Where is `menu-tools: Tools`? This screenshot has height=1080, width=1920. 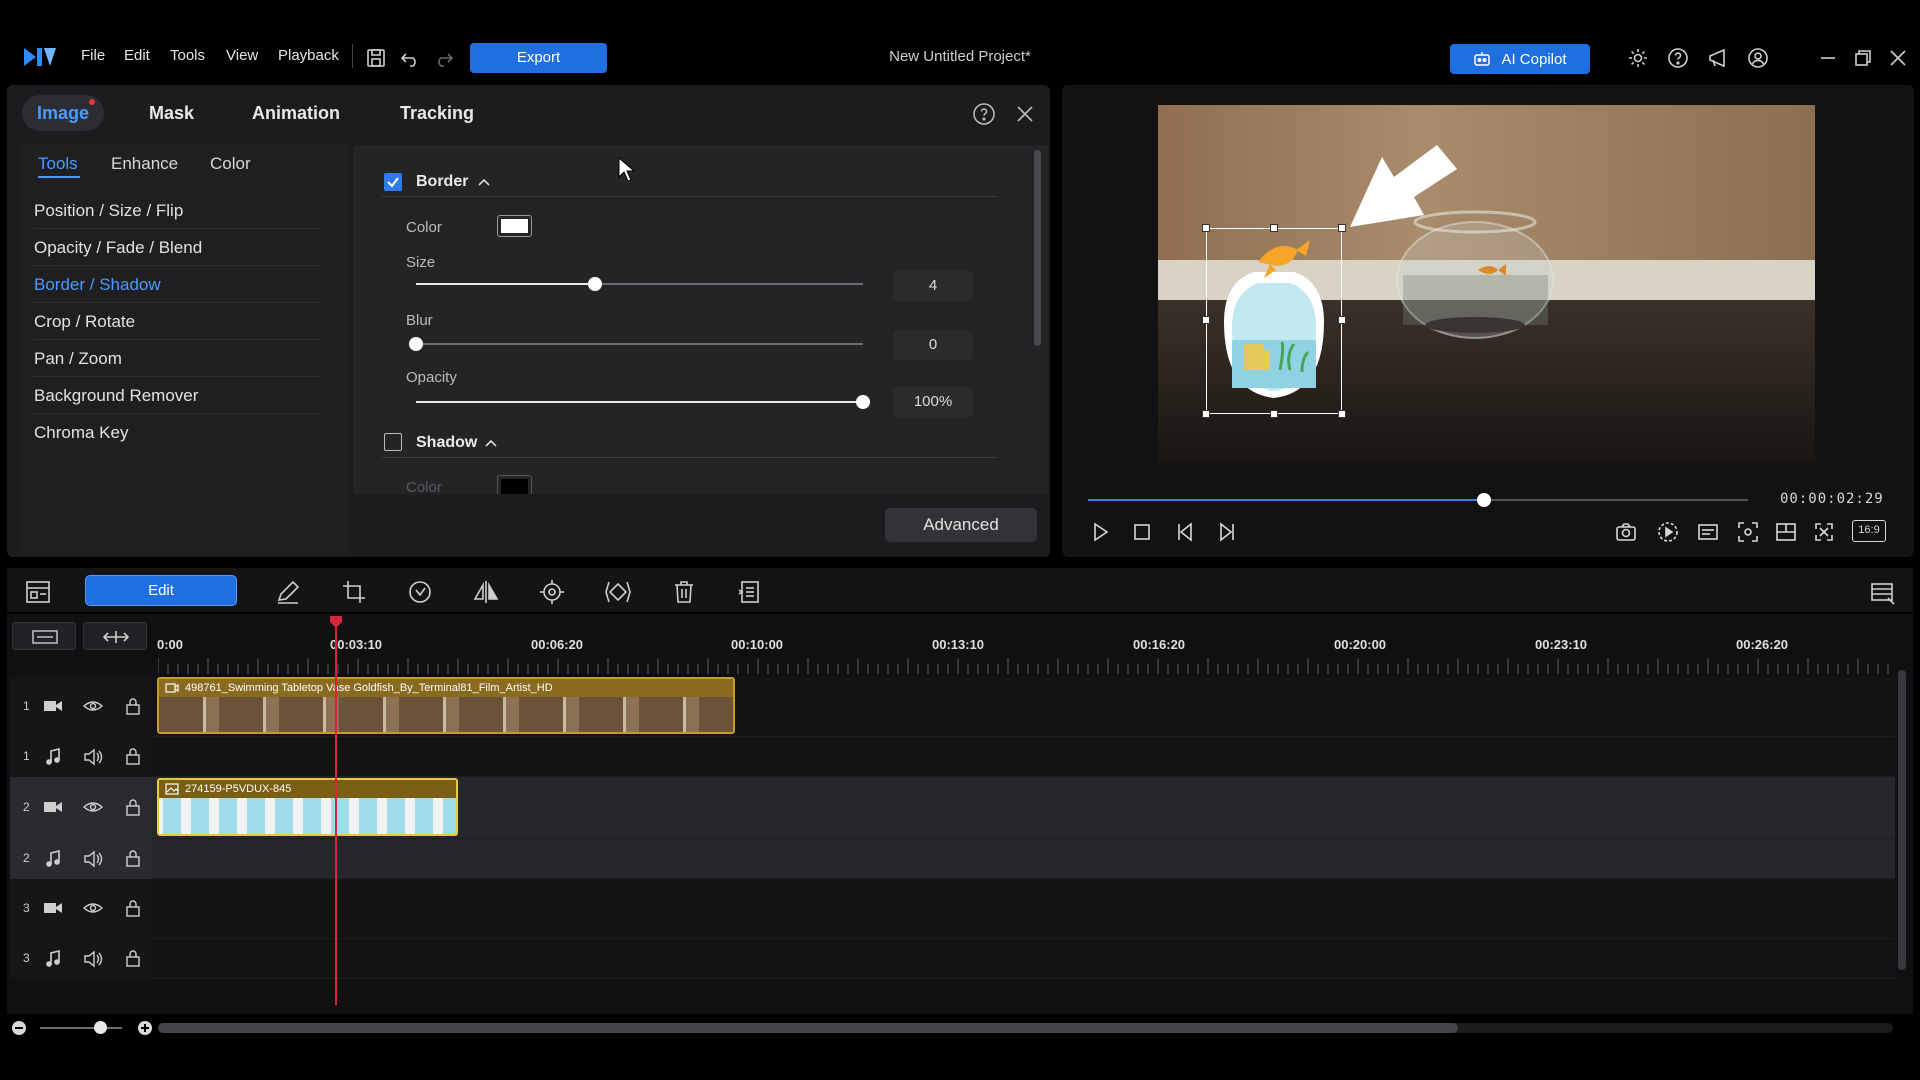
menu-tools: Tools is located at coordinates (187, 55).